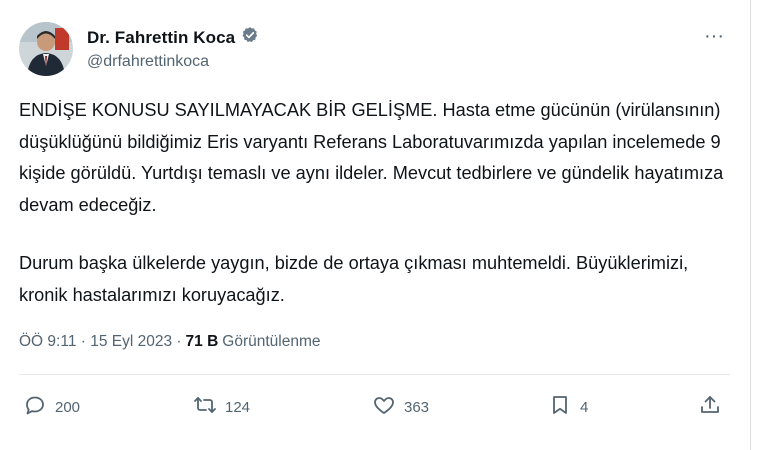 This screenshot has height=450, width=760. What do you see at coordinates (161, 38) in the screenshot?
I see `author-name: Dr. Fahrettin Koca` at bounding box center [161, 38].